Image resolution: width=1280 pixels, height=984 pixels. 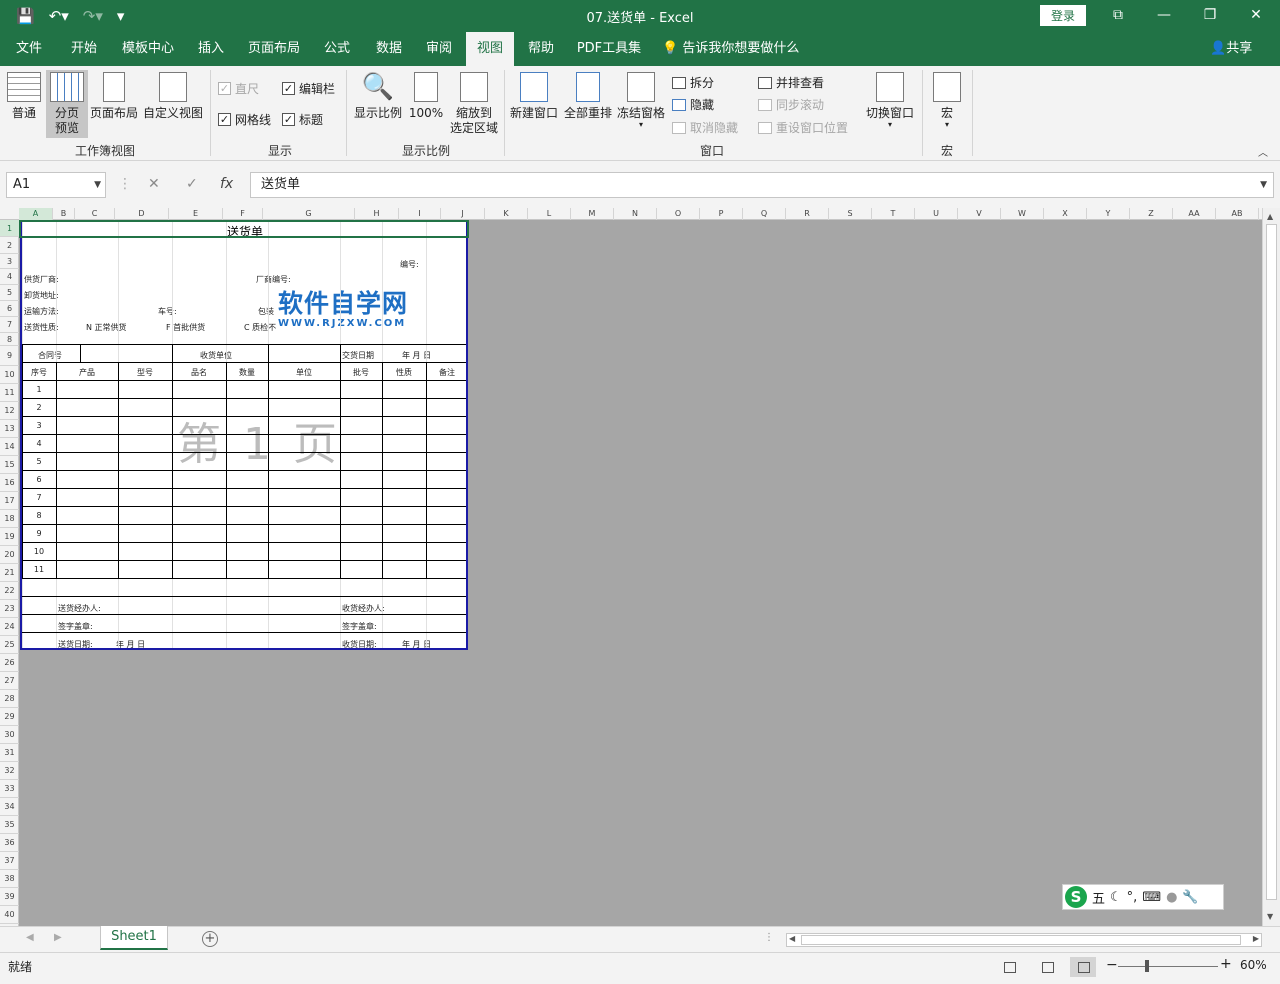 What do you see at coordinates (1063, 15) in the screenshot?
I see `login-button: 登录` at bounding box center [1063, 15].